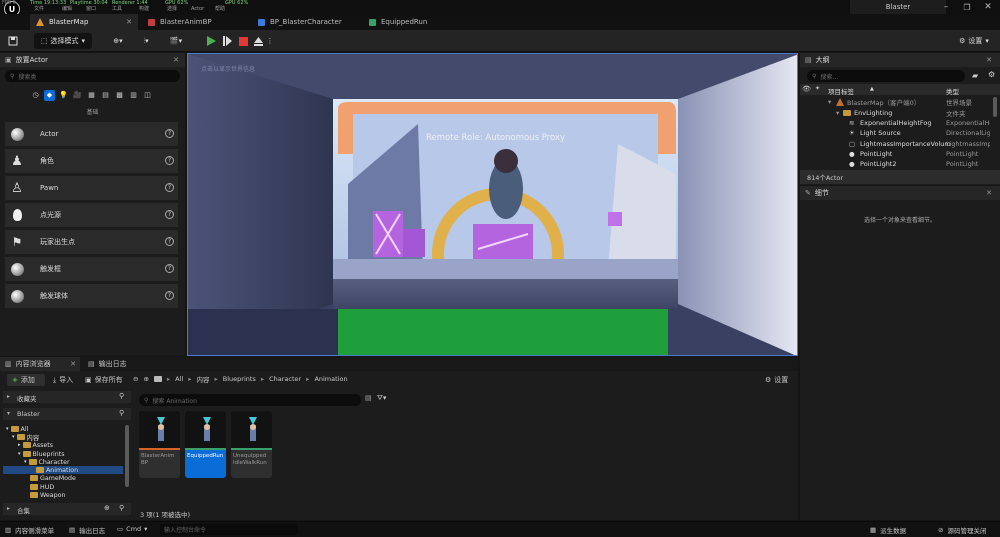  I want to click on actor-item-actor: Actor ?, so click(91, 134).